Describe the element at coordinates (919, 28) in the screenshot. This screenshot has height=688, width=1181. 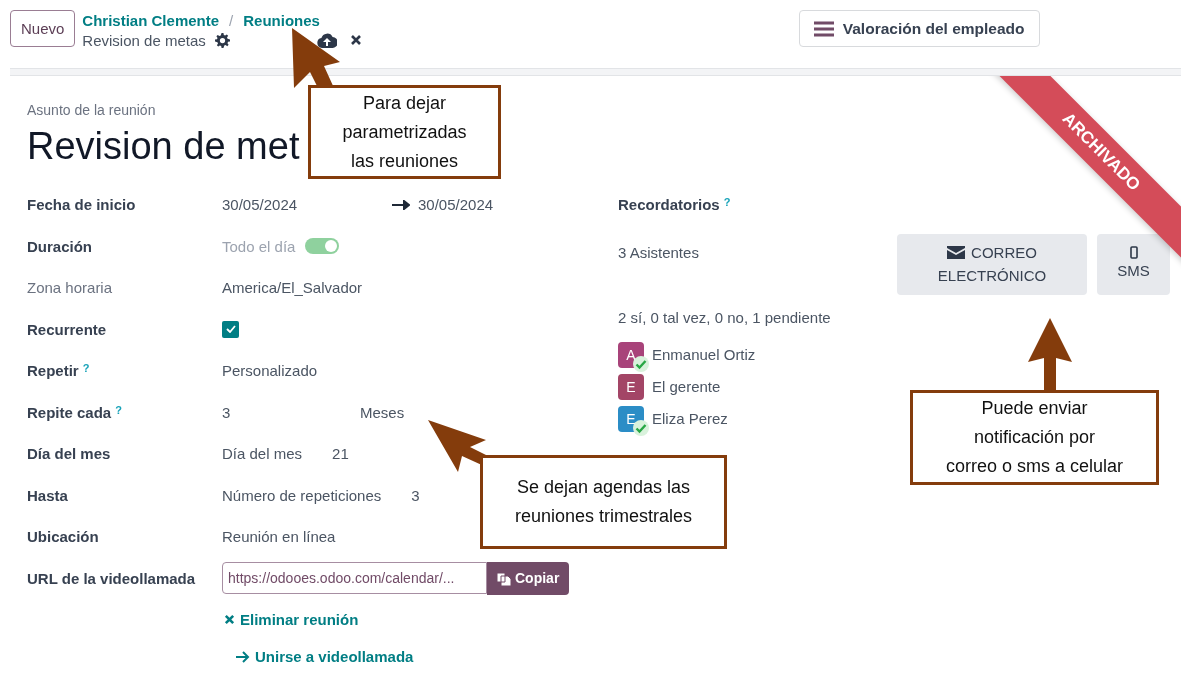
I see `action-menu-button: Valoración del empleado` at that location.